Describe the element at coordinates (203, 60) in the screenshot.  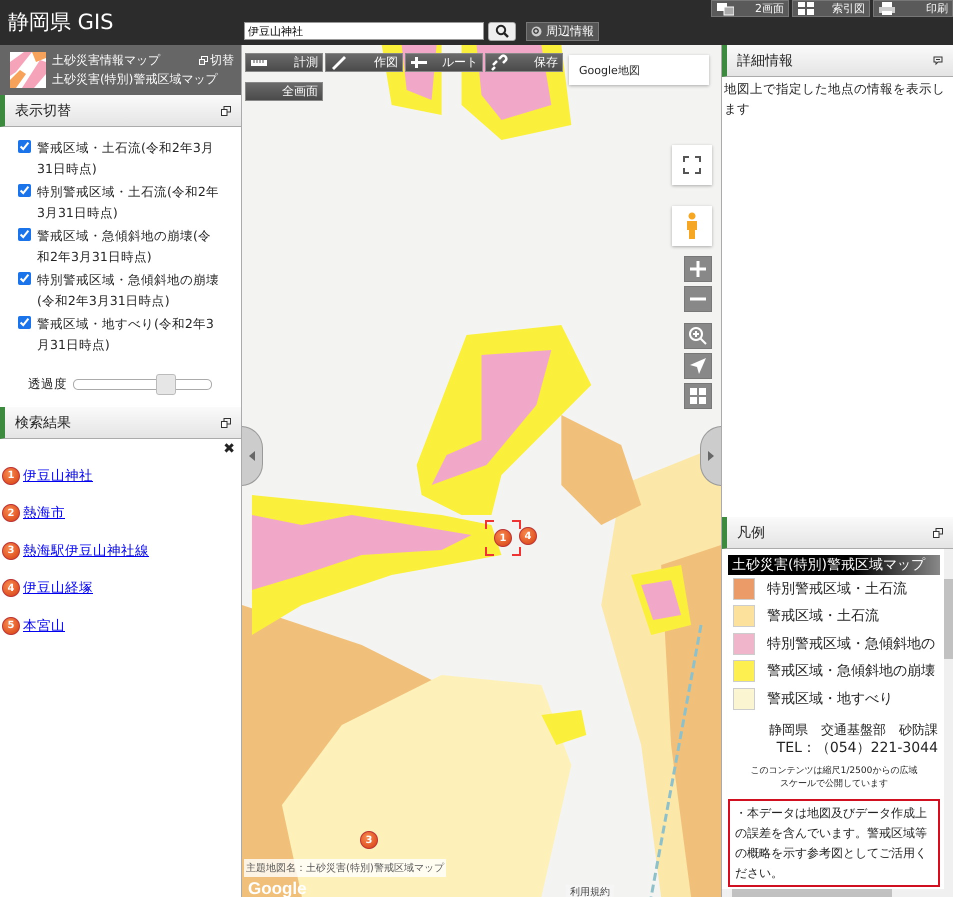
I see `switch-icon` at that location.